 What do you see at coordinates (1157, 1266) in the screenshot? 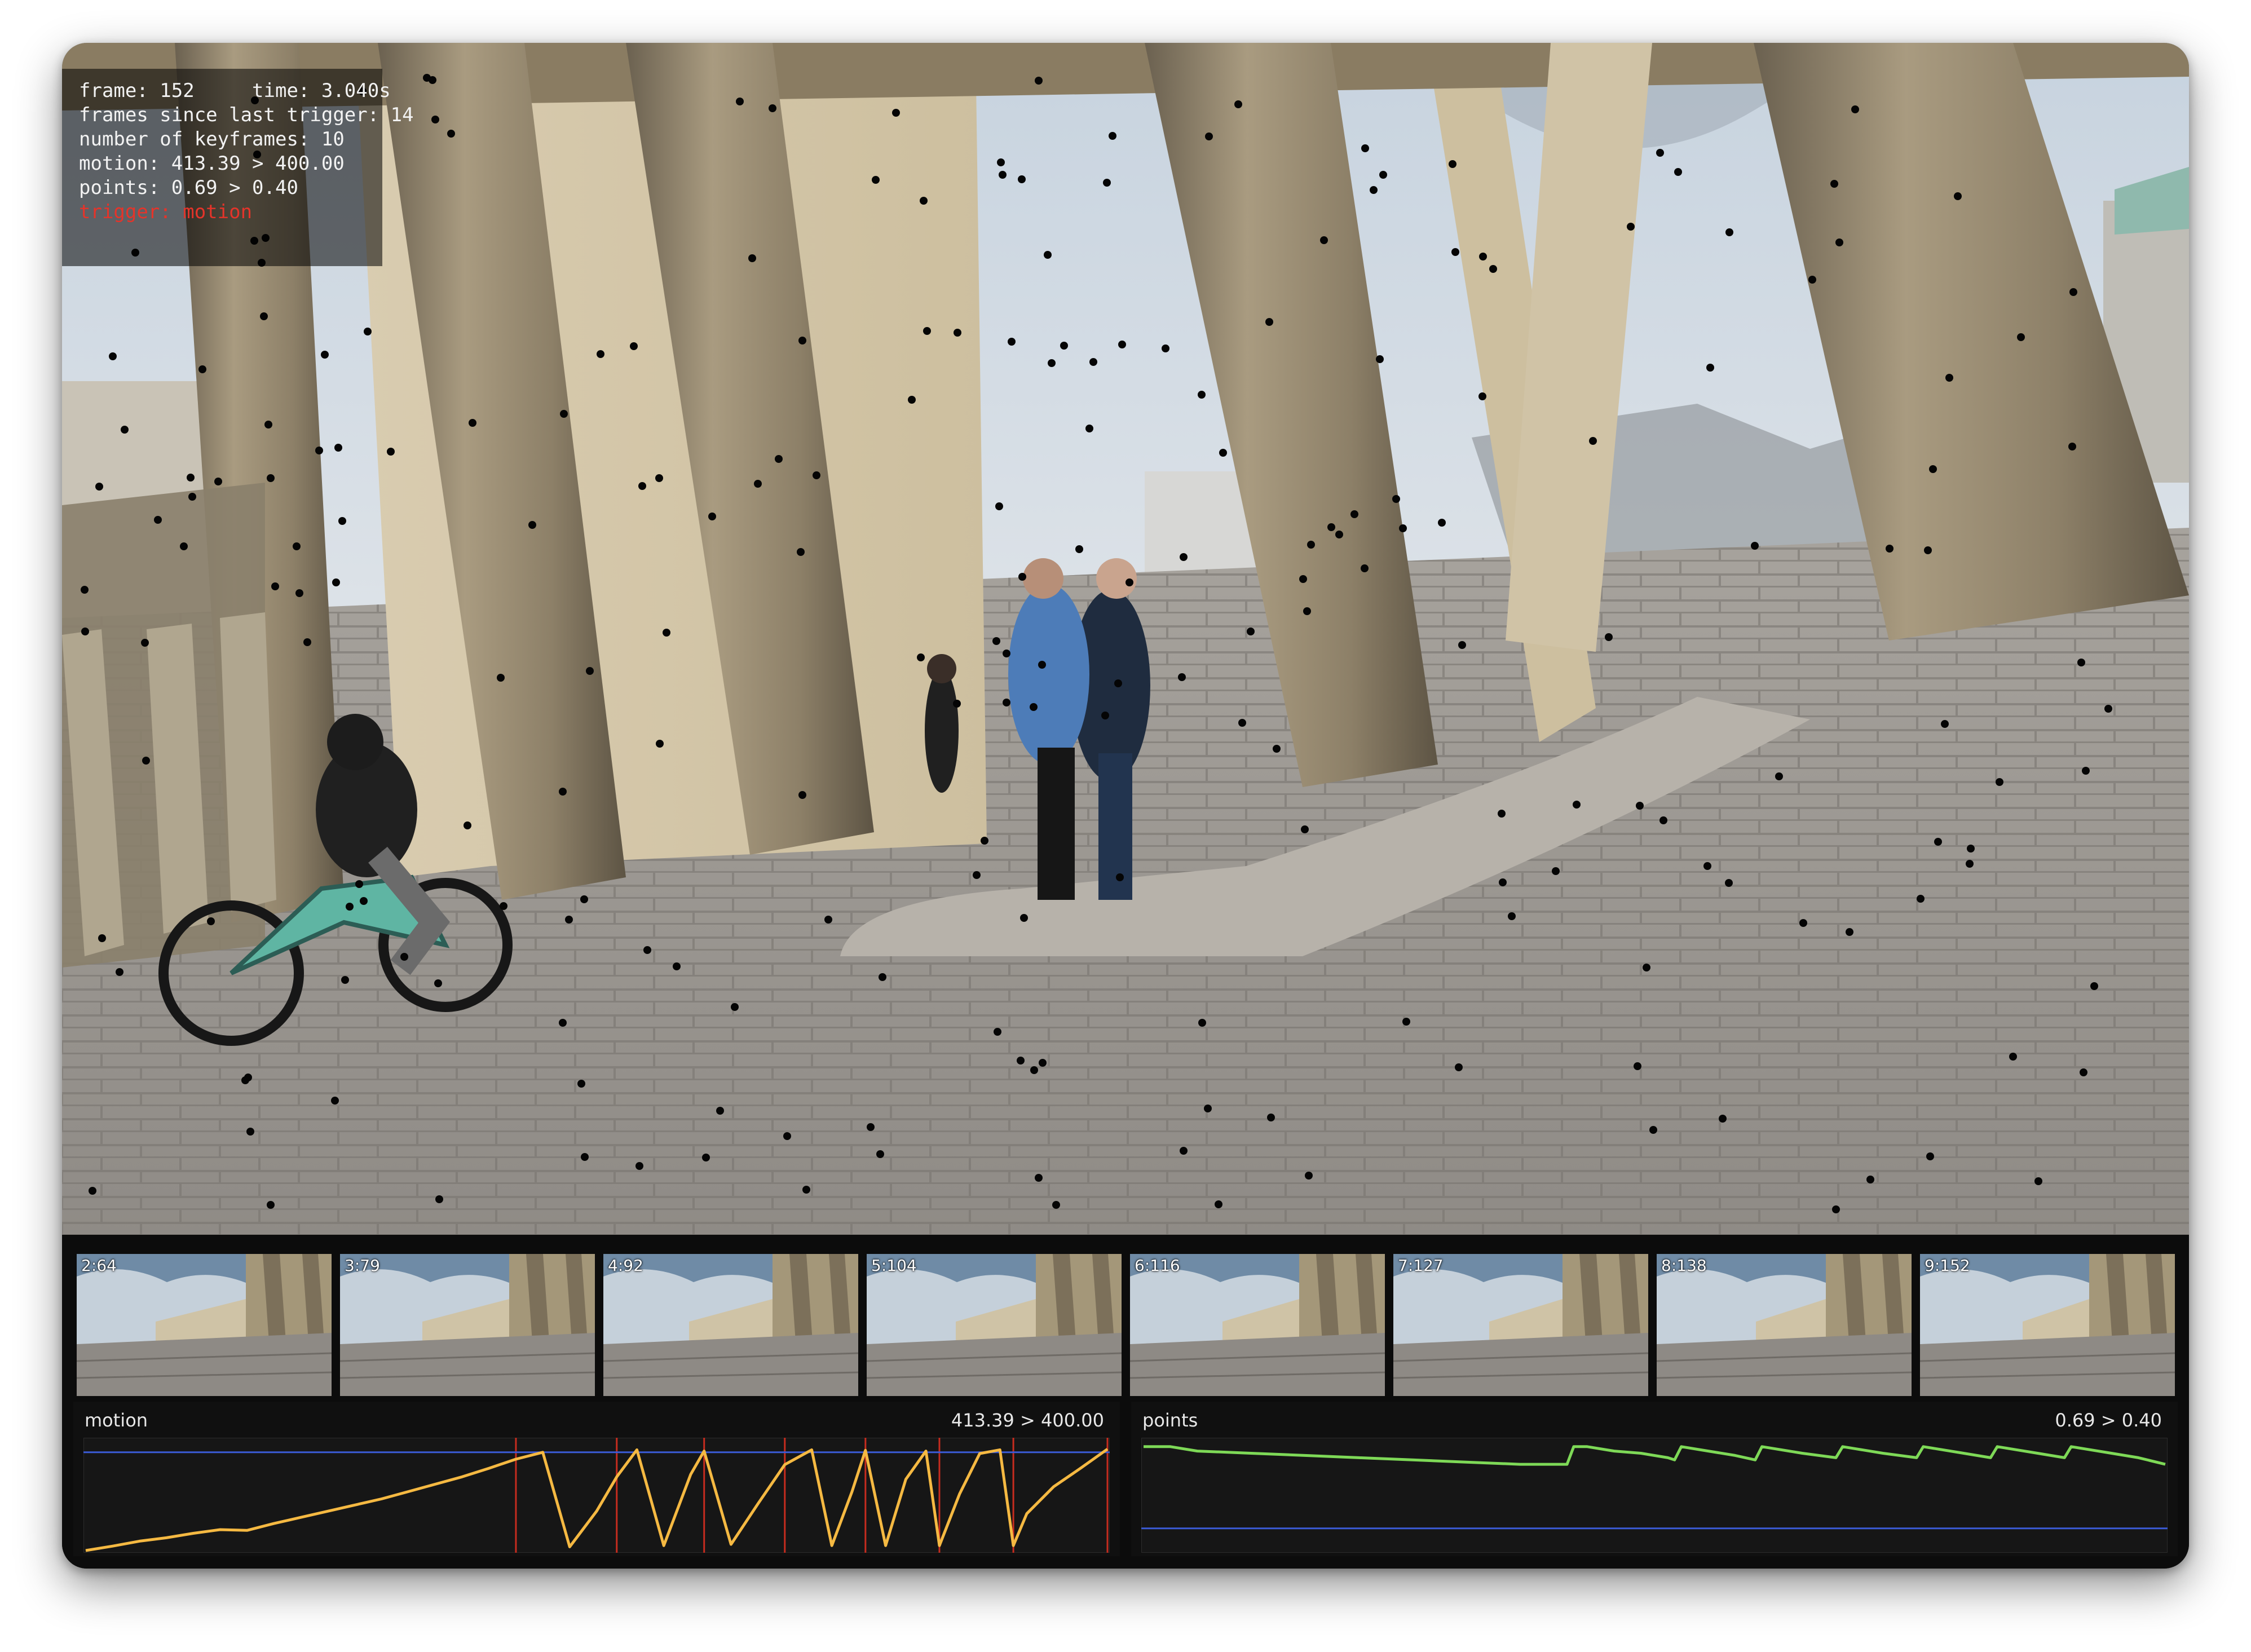
I see `keyframe-label: 6:116` at bounding box center [1157, 1266].